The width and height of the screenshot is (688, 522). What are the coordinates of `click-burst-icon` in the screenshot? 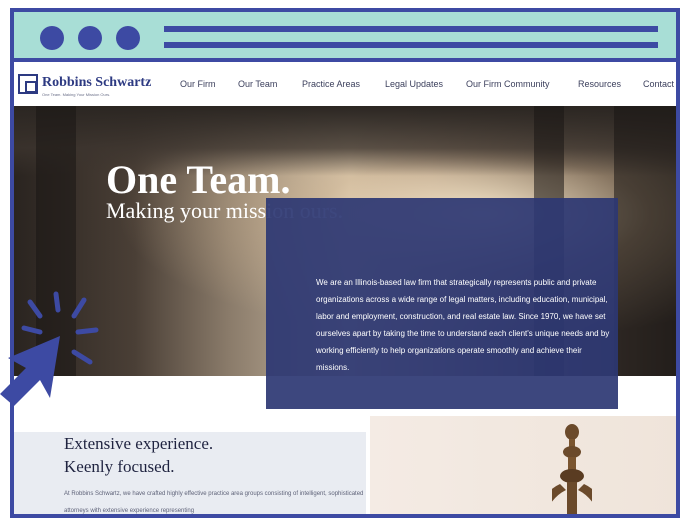 It's located at (49, 348).